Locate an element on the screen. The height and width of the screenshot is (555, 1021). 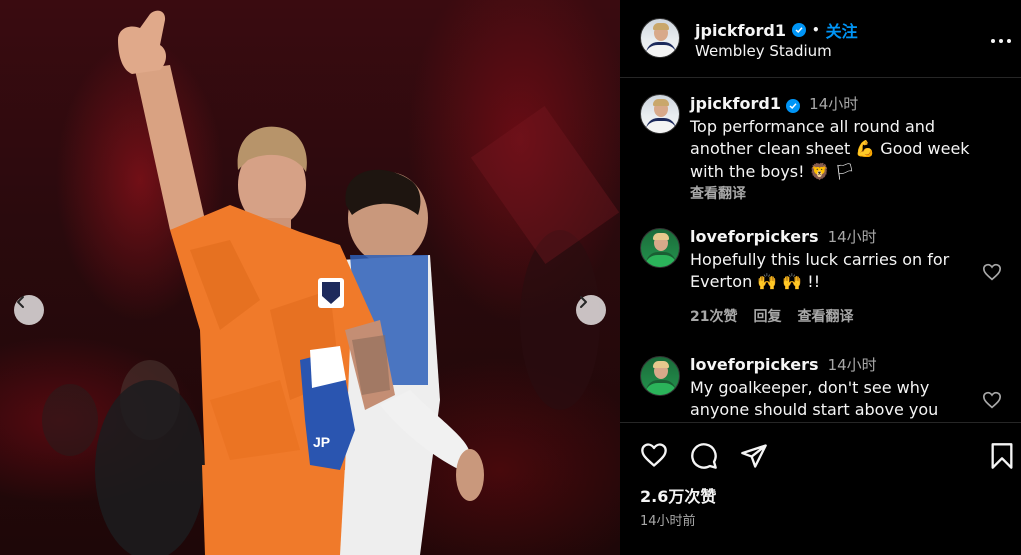
chevron-right-icon is located at coordinates (583, 302).